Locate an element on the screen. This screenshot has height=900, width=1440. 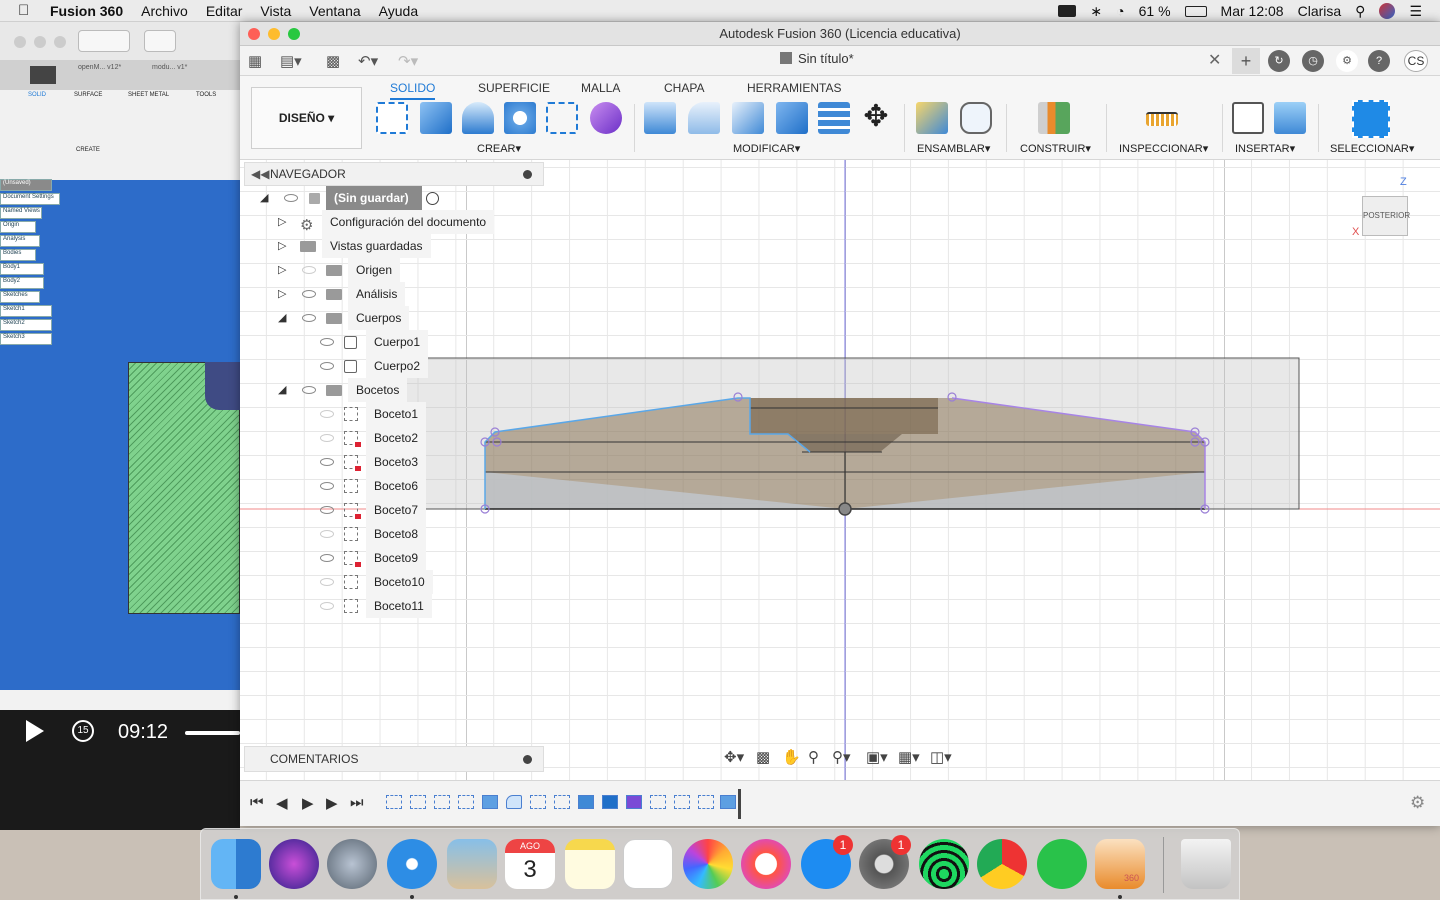
collapsed-icon: ▷ is located at coordinates (282, 294).